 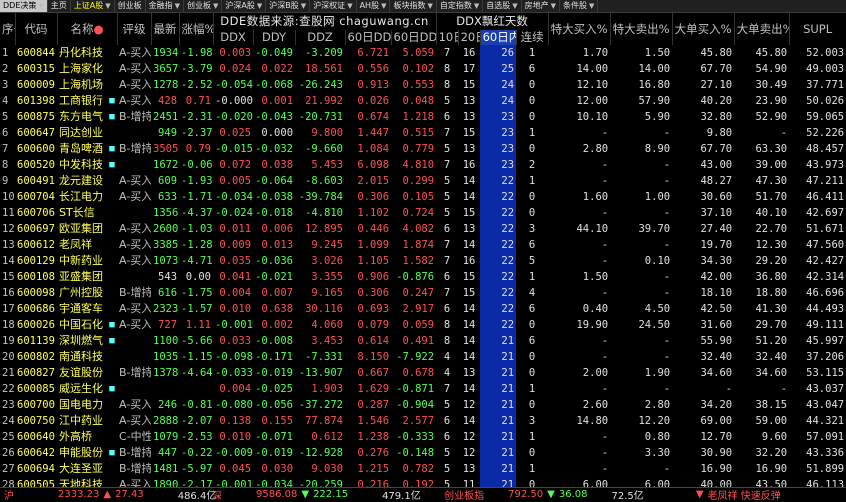 I want to click on cell-red10: 8, so click(x=447, y=69).